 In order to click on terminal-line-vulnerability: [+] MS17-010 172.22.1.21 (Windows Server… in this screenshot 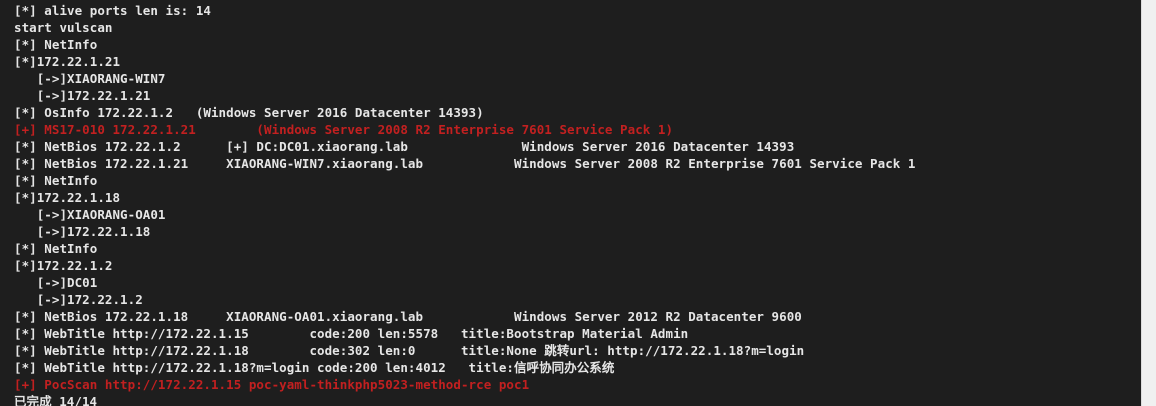, I will do `click(344, 129)`.